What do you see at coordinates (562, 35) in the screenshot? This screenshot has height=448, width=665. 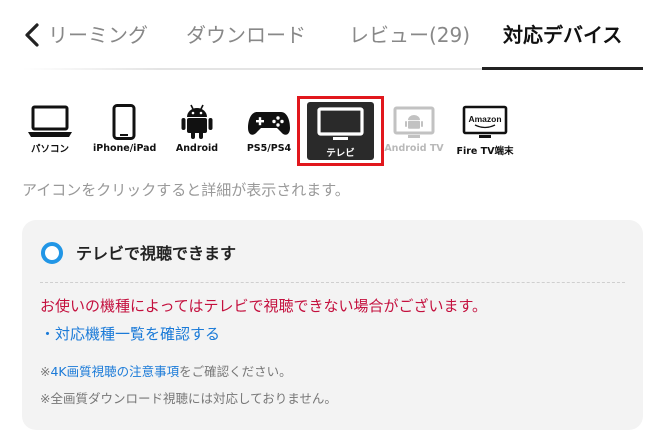 I see `tab-devices: 対応デバイス` at bounding box center [562, 35].